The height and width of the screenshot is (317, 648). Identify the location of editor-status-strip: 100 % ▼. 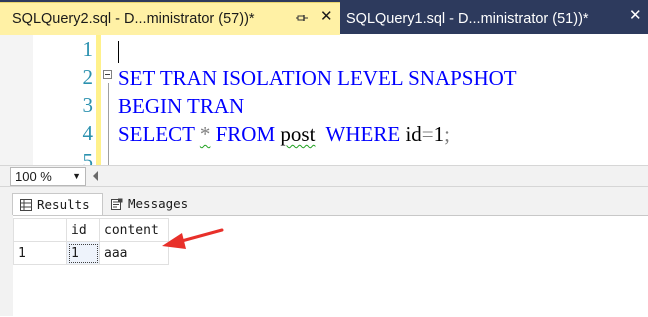
(324, 176).